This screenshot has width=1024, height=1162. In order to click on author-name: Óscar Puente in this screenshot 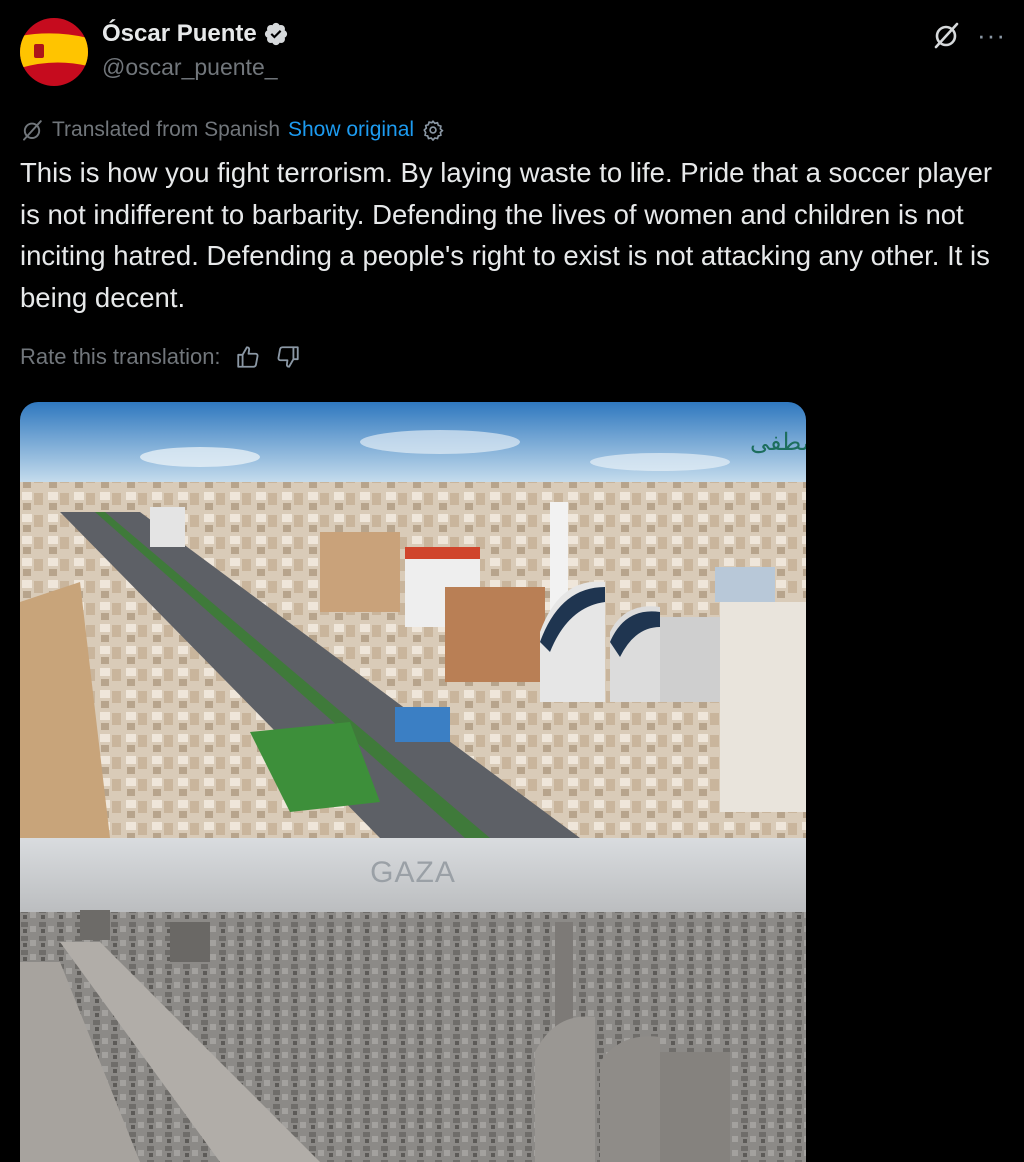, I will do `click(179, 34)`.